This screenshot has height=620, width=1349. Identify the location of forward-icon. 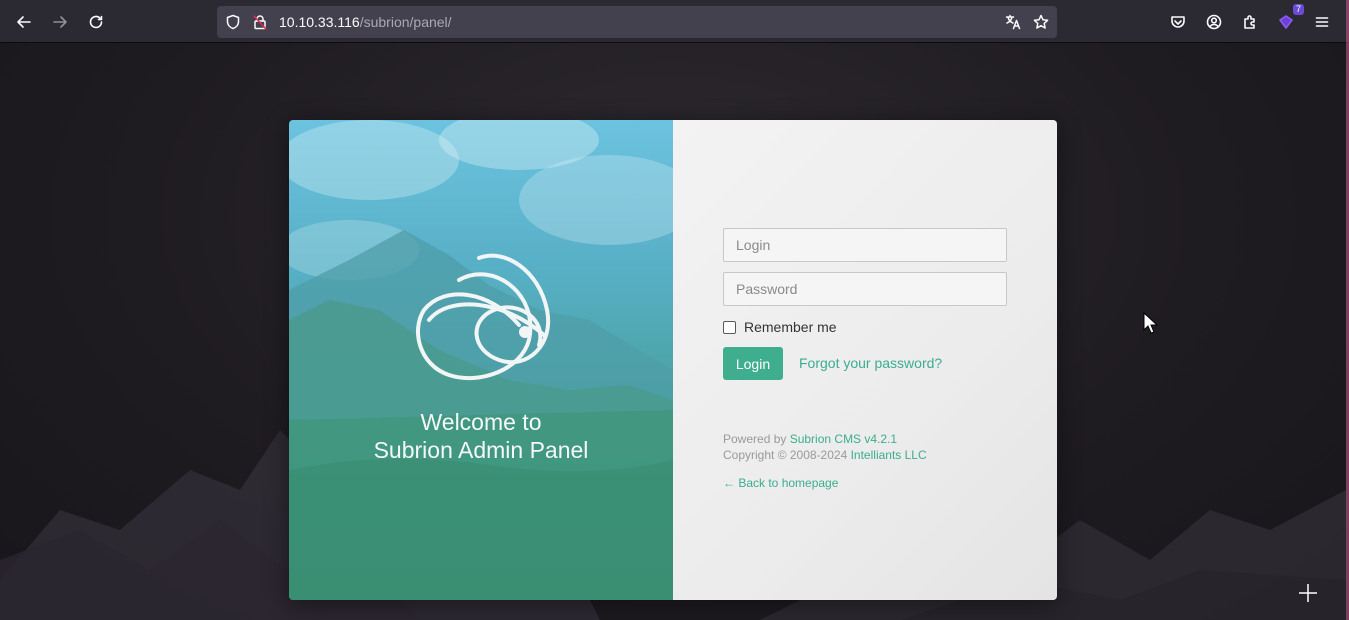
(60, 22).